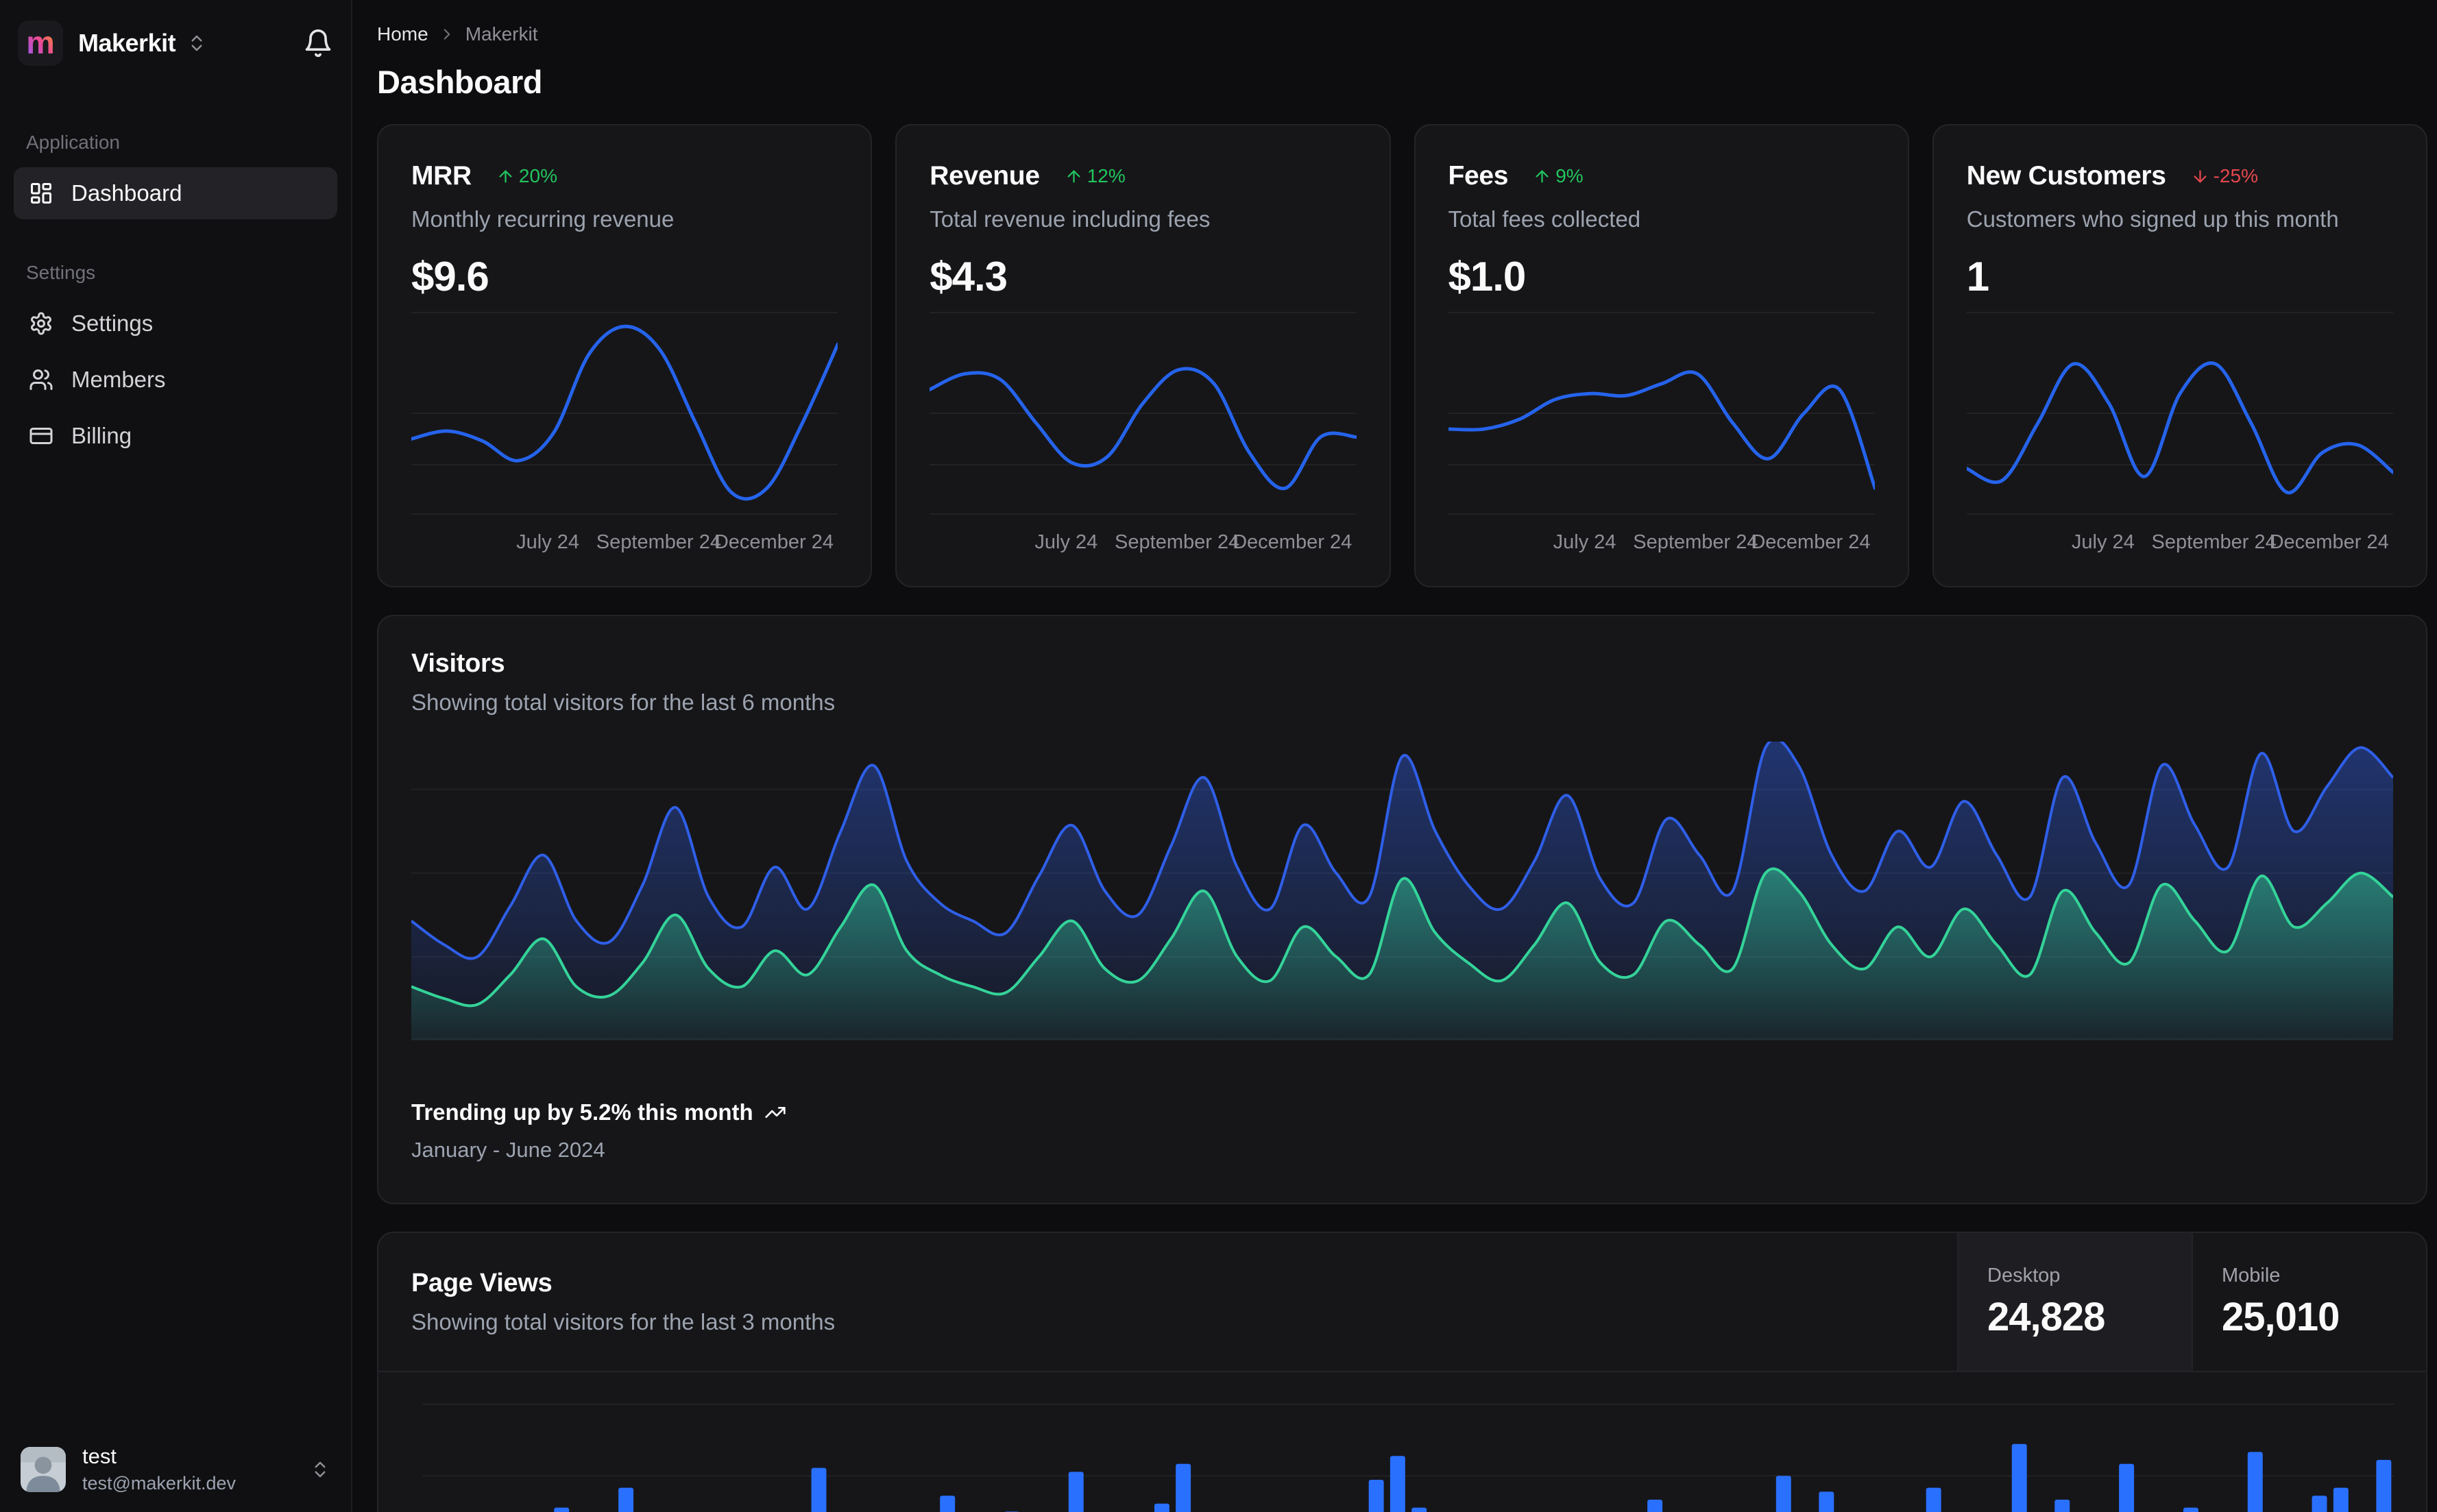  I want to click on nav-section-label: Application, so click(73, 143).